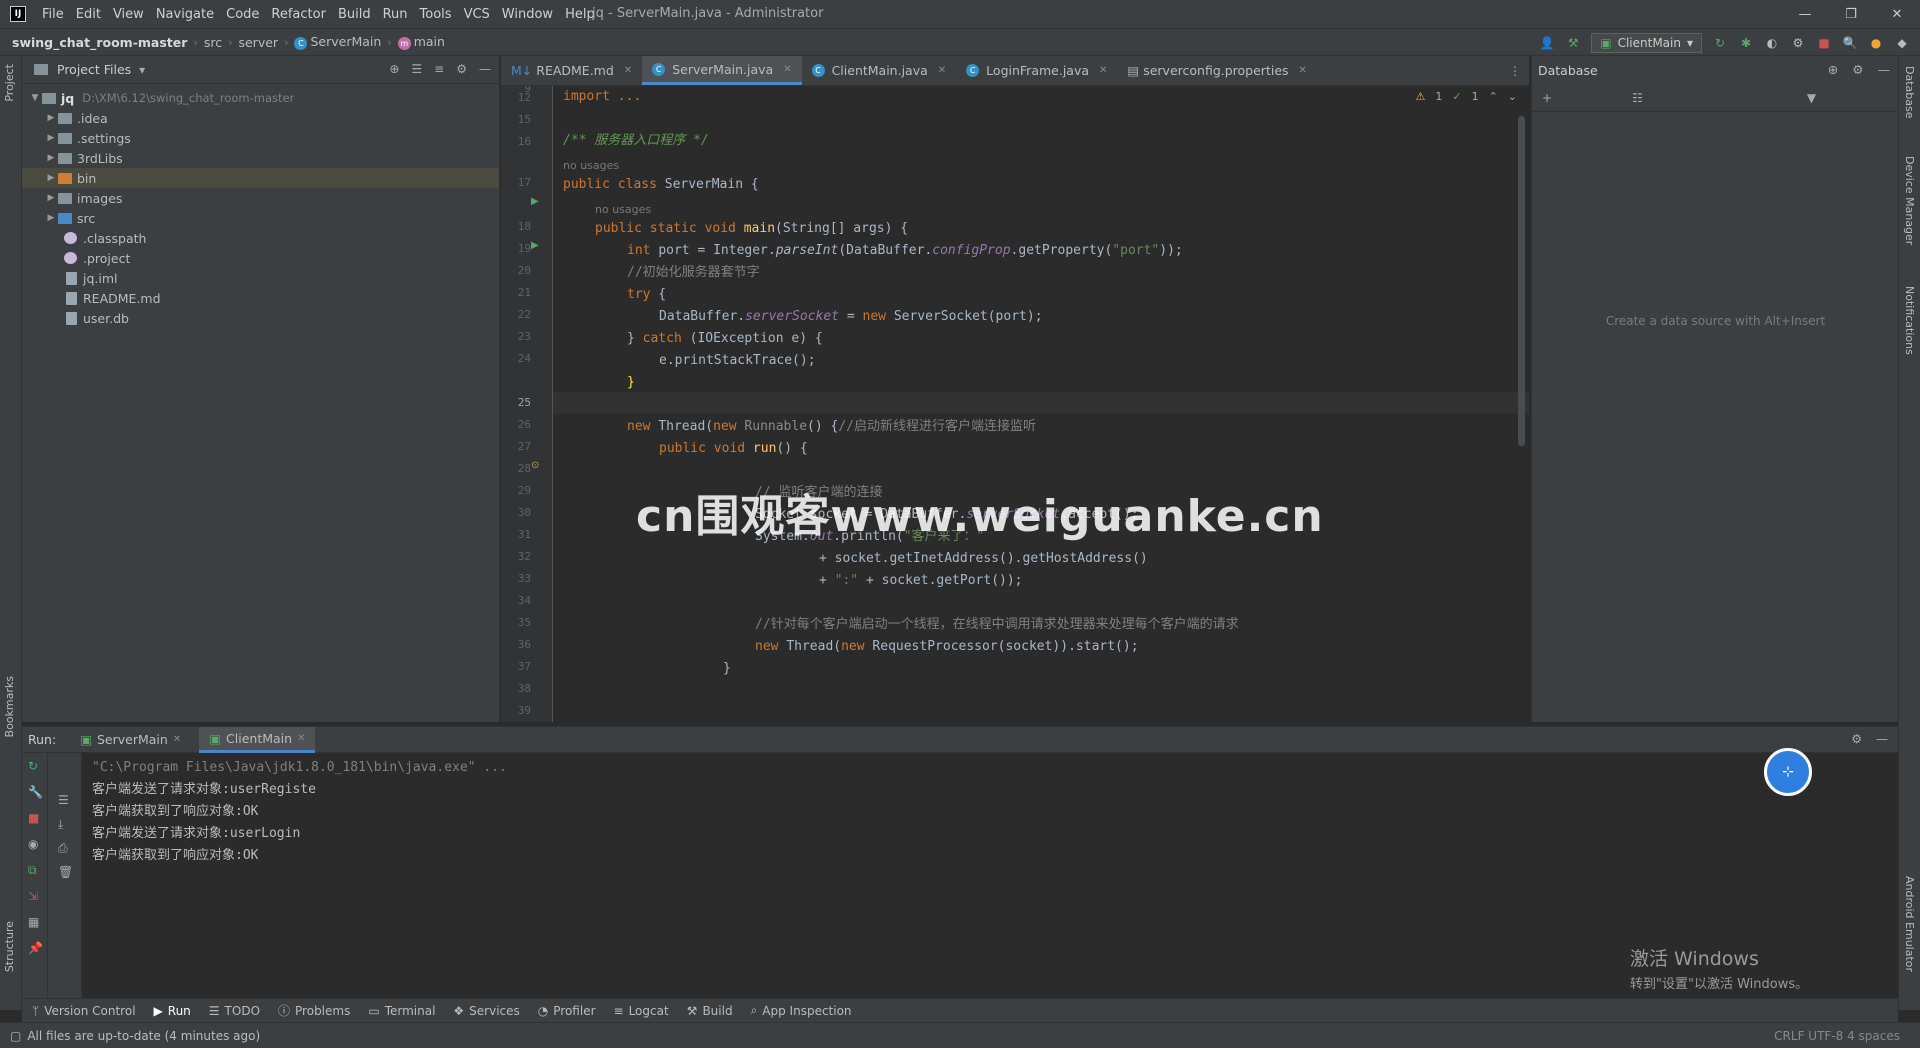 This screenshot has width=1920, height=1048. I want to click on menu-tools: Tools, so click(436, 14).